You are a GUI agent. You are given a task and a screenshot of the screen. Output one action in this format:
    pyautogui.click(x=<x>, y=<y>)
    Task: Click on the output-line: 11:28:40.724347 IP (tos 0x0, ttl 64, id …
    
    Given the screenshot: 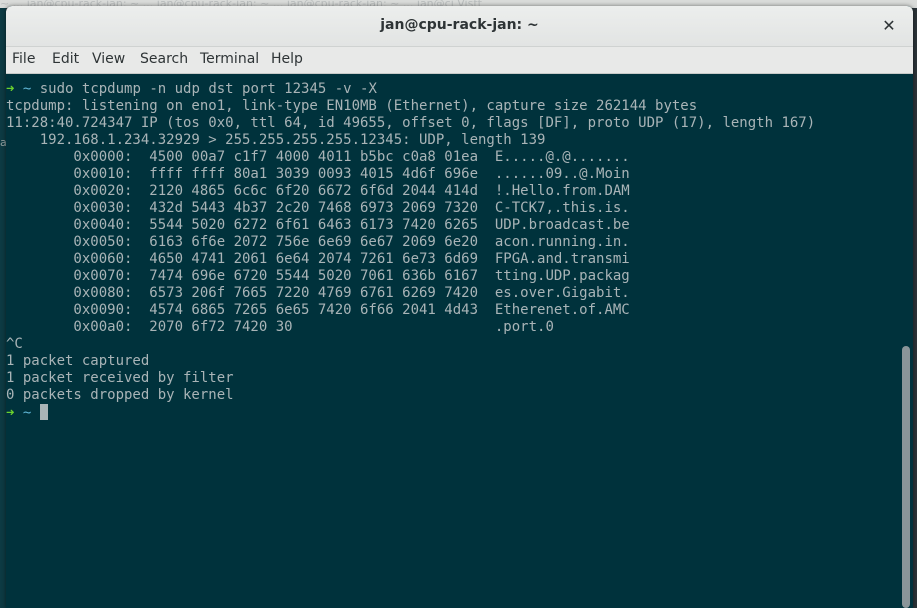 What is the action you would take?
    pyautogui.click(x=411, y=123)
    